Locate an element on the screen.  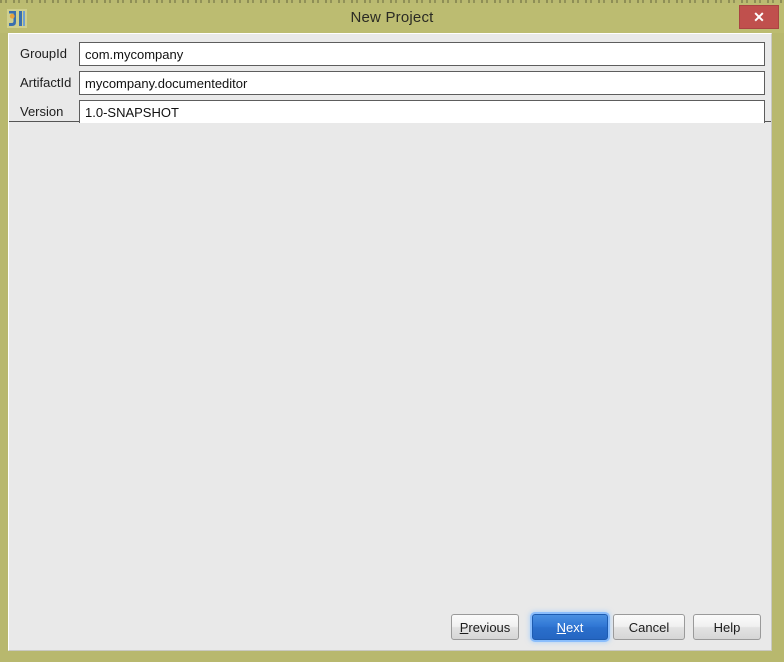
cancel-button: Cancel is located at coordinates (649, 627).